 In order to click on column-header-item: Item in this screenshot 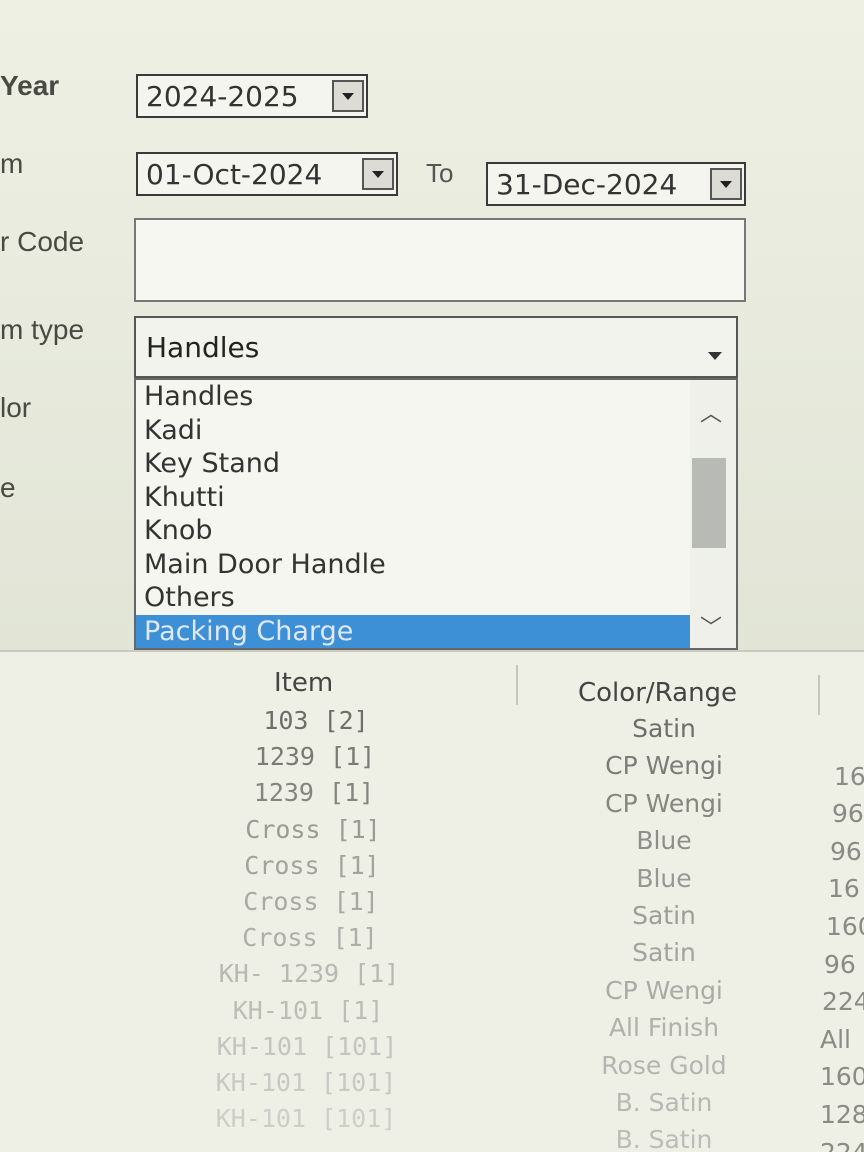, I will do `click(303, 683)`.